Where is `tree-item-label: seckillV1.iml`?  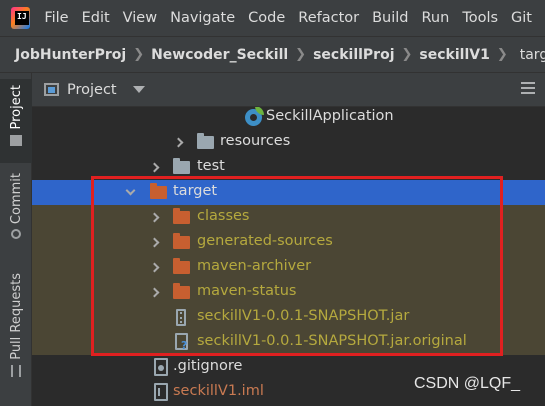
tree-item-label: seckillV1.iml is located at coordinates (218, 391).